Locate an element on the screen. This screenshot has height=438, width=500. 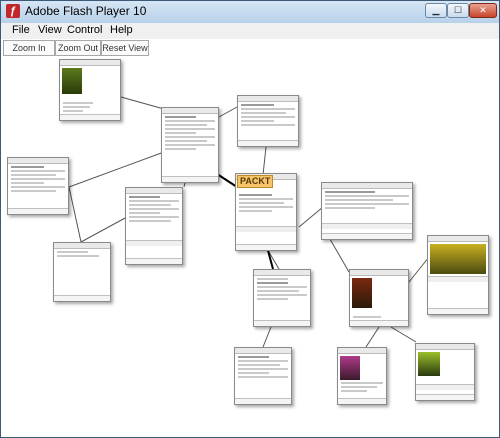
minimize-button: ▁ is located at coordinates (436, 10).